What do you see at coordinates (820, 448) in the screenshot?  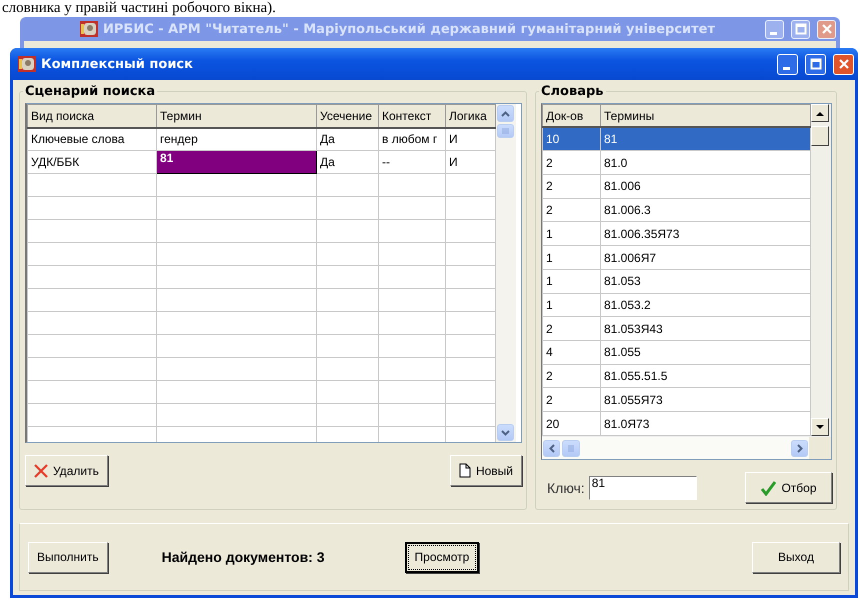 I see `scrollbar-corner` at bounding box center [820, 448].